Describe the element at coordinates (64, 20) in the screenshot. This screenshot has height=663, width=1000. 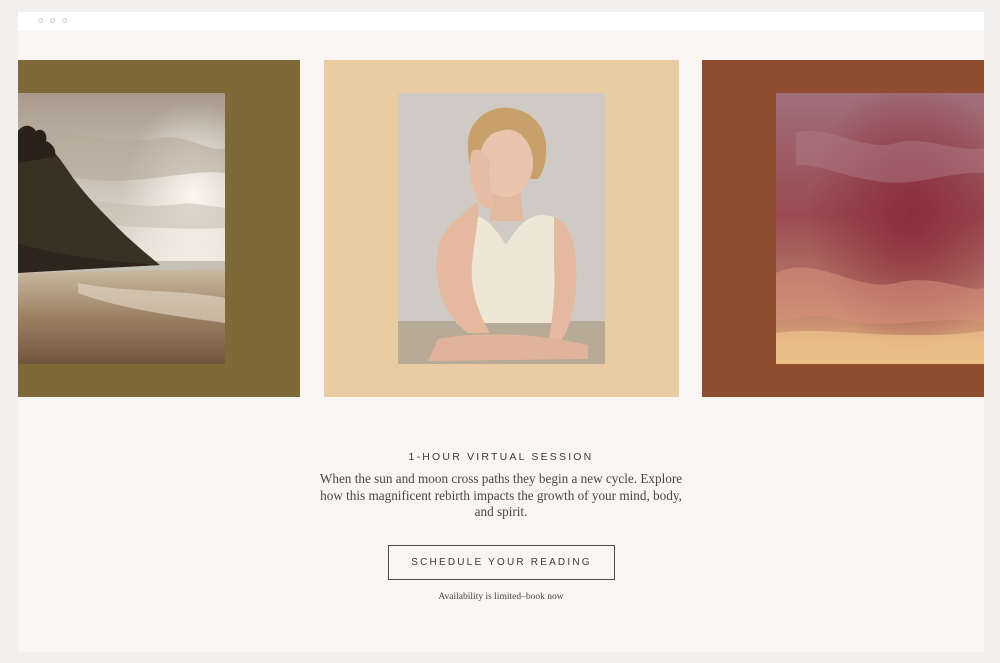
I see `window-maximize-dot` at that location.